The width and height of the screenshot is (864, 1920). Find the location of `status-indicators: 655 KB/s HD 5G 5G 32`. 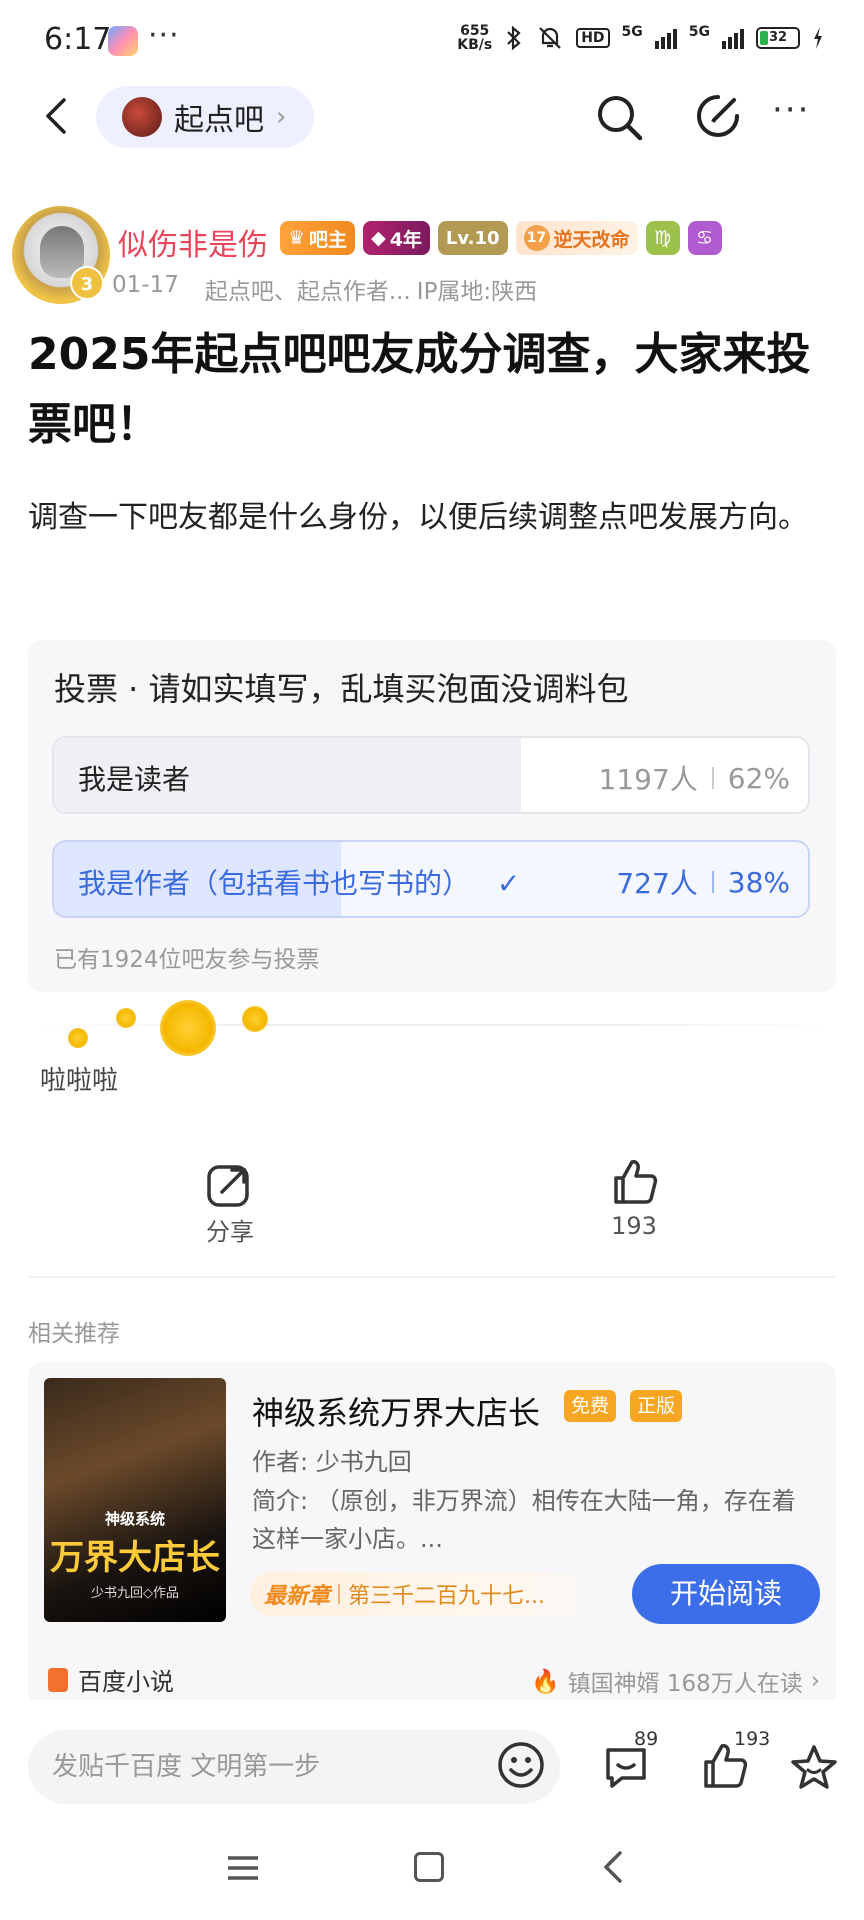

status-indicators: 655 KB/s HD 5G 5G 32 is located at coordinates (640, 38).